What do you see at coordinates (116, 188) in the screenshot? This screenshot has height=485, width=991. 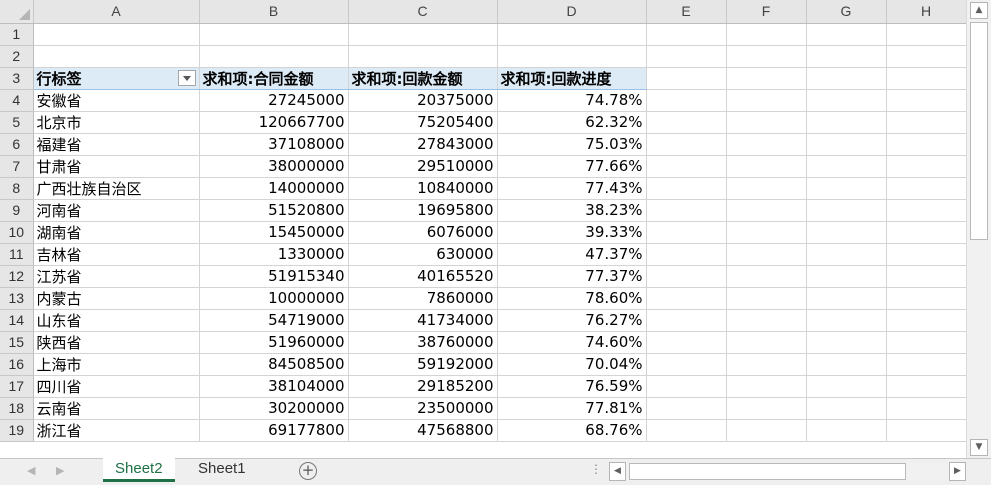 I see `pivot-data-cell: 广西壮族自治区` at bounding box center [116, 188].